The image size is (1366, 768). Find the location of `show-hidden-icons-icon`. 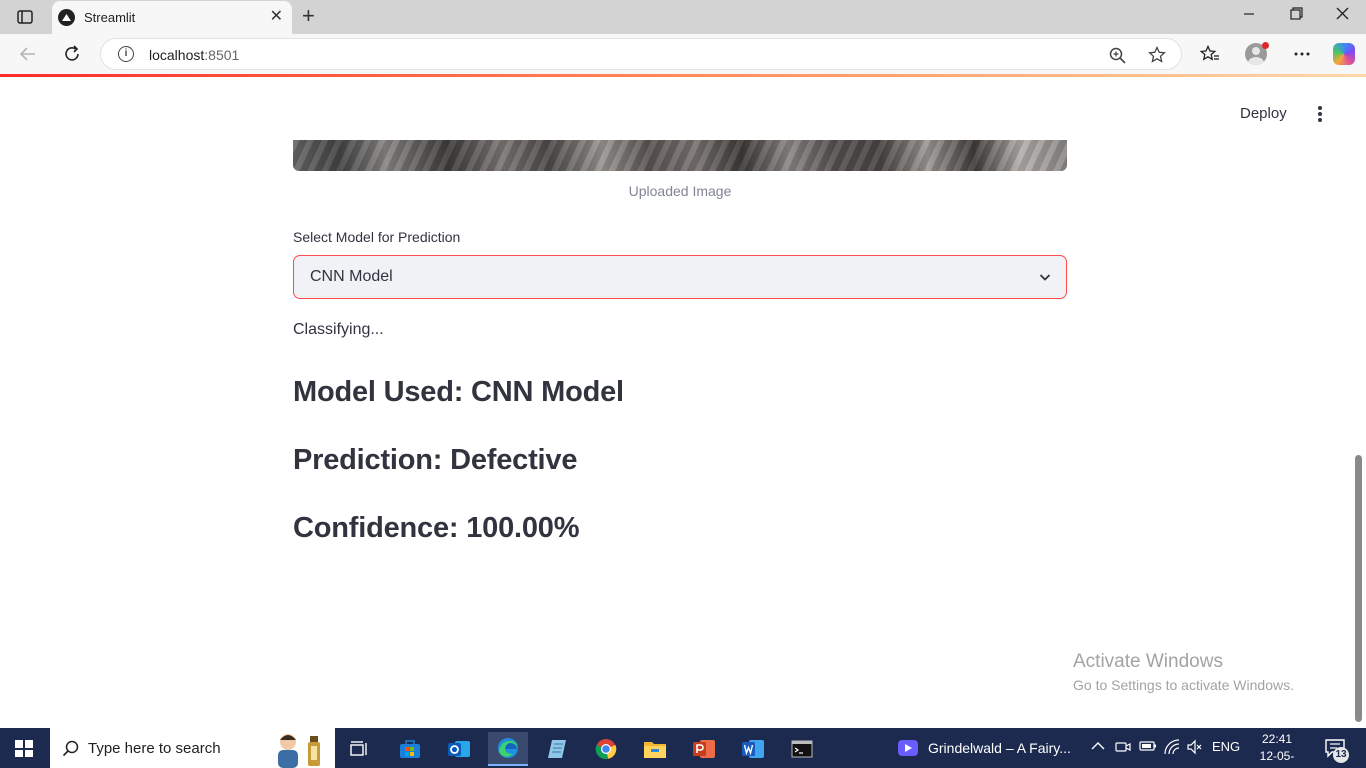

show-hidden-icons-icon is located at coordinates (1098, 746).